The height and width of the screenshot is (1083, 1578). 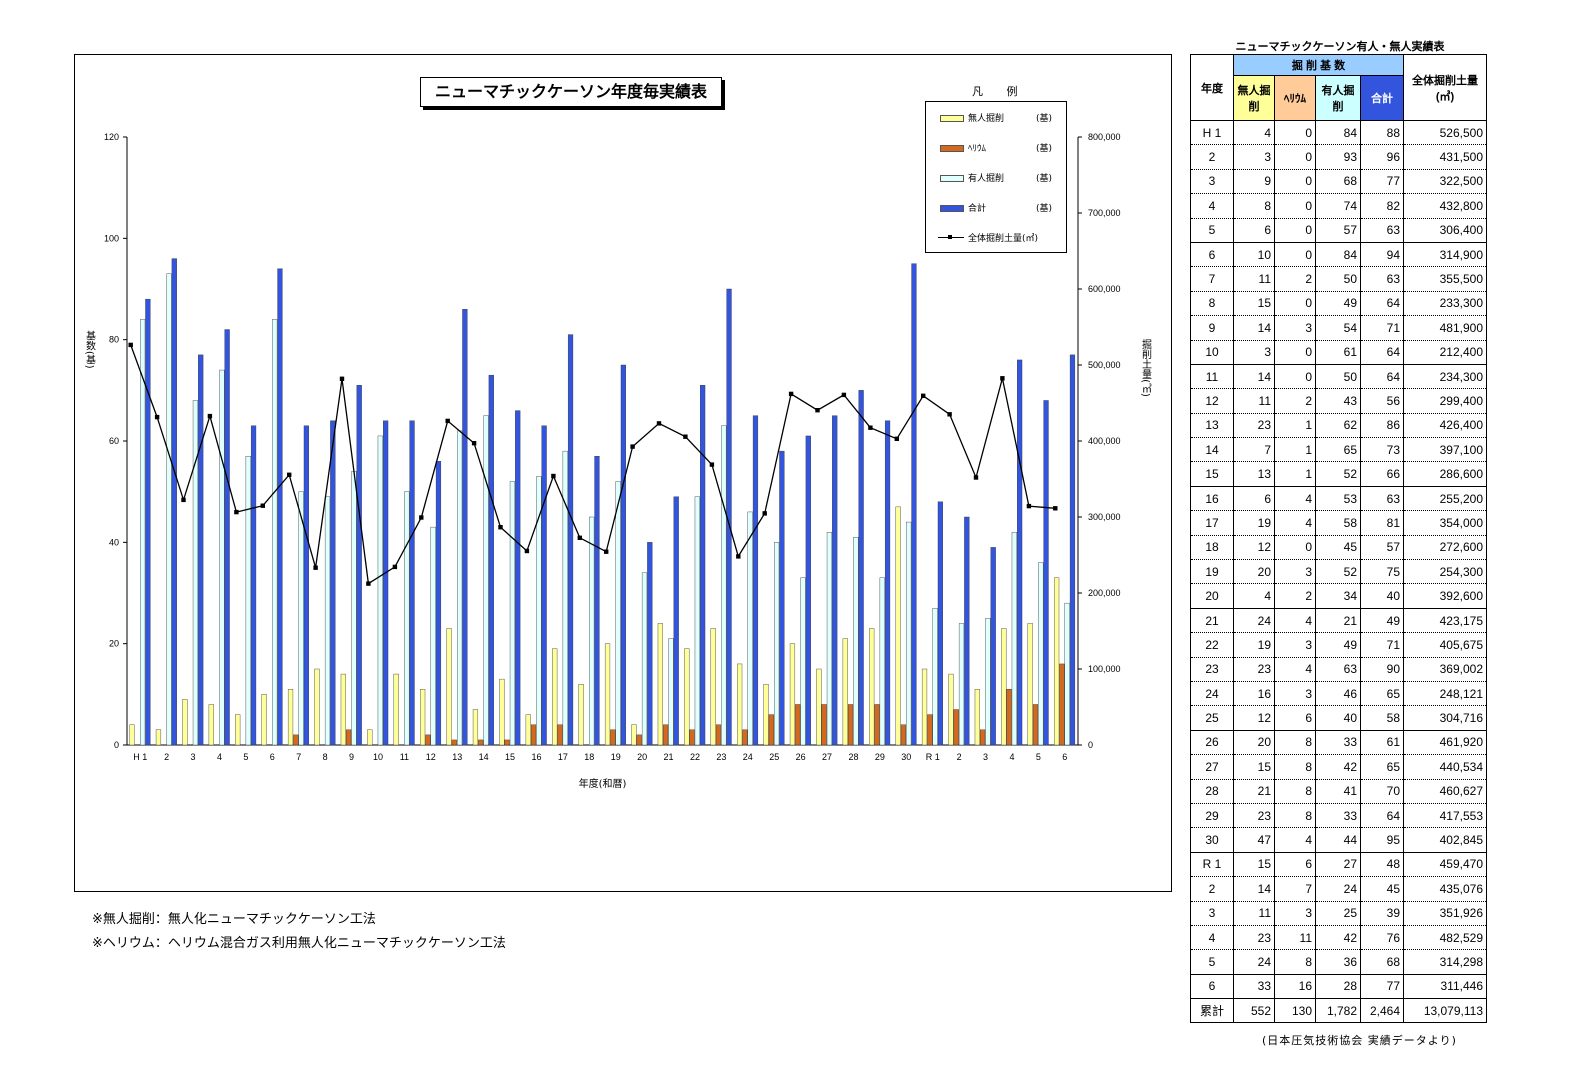 I want to click on year-cell: 24, so click(x=1212, y=694).